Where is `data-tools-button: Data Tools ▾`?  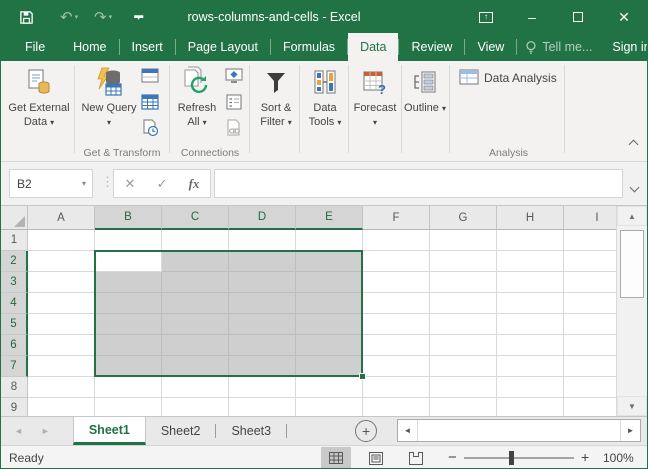
data-tools-button: Data Tools ▾ is located at coordinates (325, 97).